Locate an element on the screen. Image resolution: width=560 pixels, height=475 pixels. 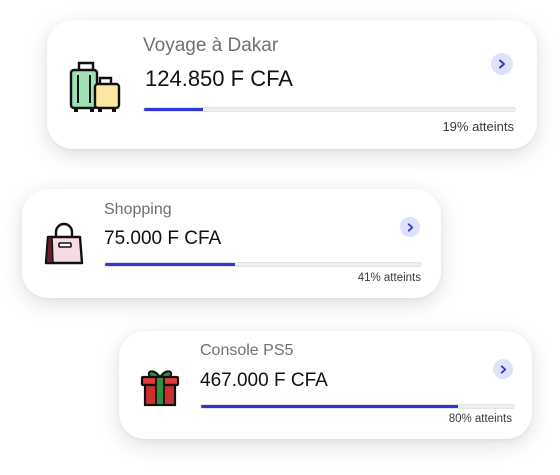
goal-title: Shopping is located at coordinates (138, 209).